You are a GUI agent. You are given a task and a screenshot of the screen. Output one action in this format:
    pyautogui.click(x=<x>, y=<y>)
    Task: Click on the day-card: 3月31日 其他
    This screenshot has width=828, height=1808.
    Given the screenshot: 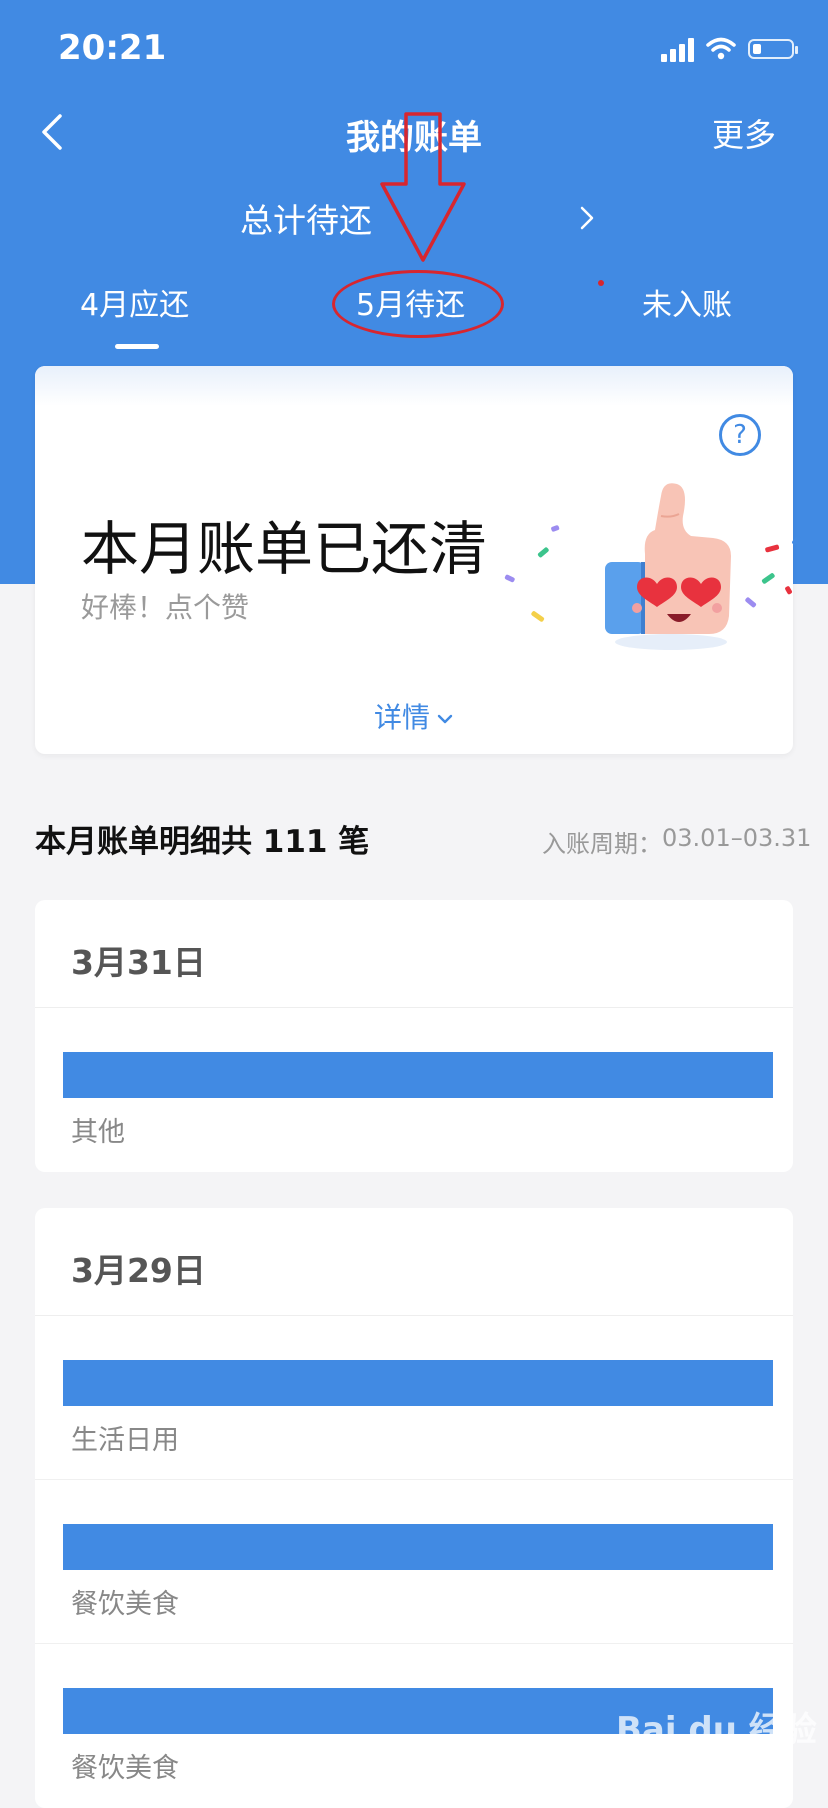 What is the action you would take?
    pyautogui.click(x=414, y=1036)
    